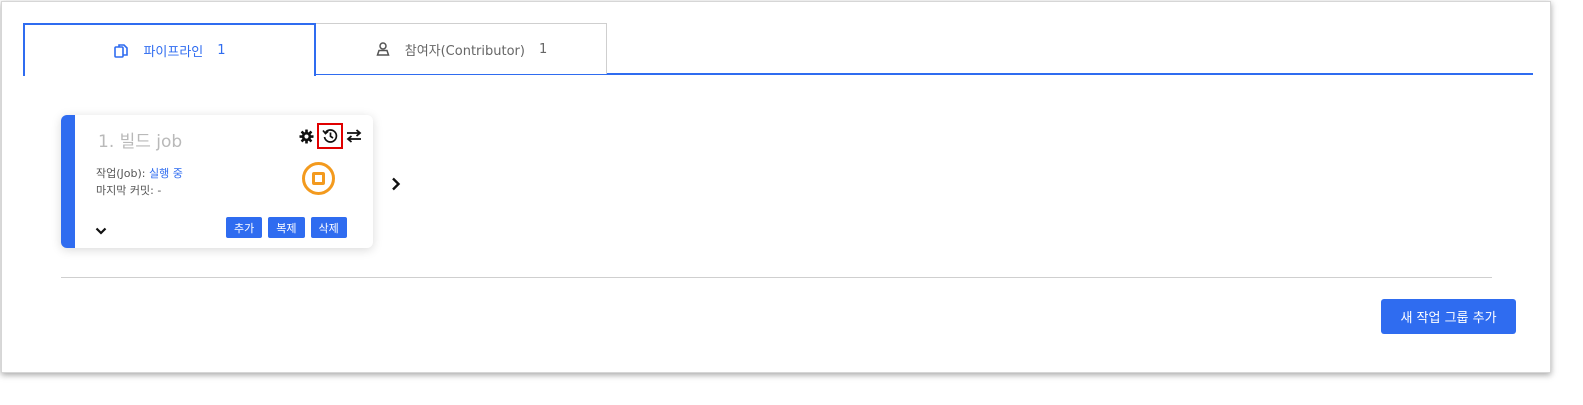 This screenshot has width=1583, height=405. What do you see at coordinates (776, 277) in the screenshot?
I see `section-divider` at bounding box center [776, 277].